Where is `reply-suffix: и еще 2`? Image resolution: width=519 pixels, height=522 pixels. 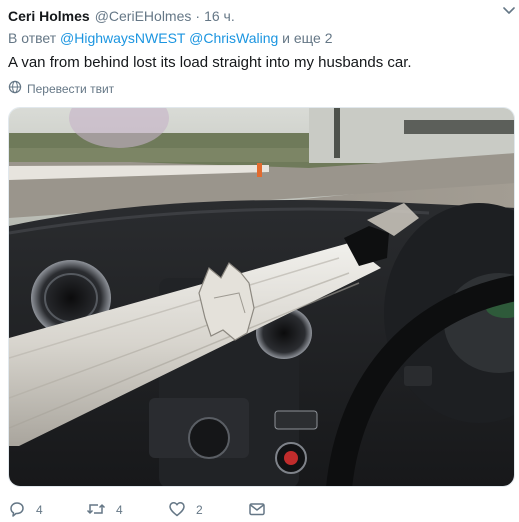 reply-suffix: и еще 2 is located at coordinates (307, 38).